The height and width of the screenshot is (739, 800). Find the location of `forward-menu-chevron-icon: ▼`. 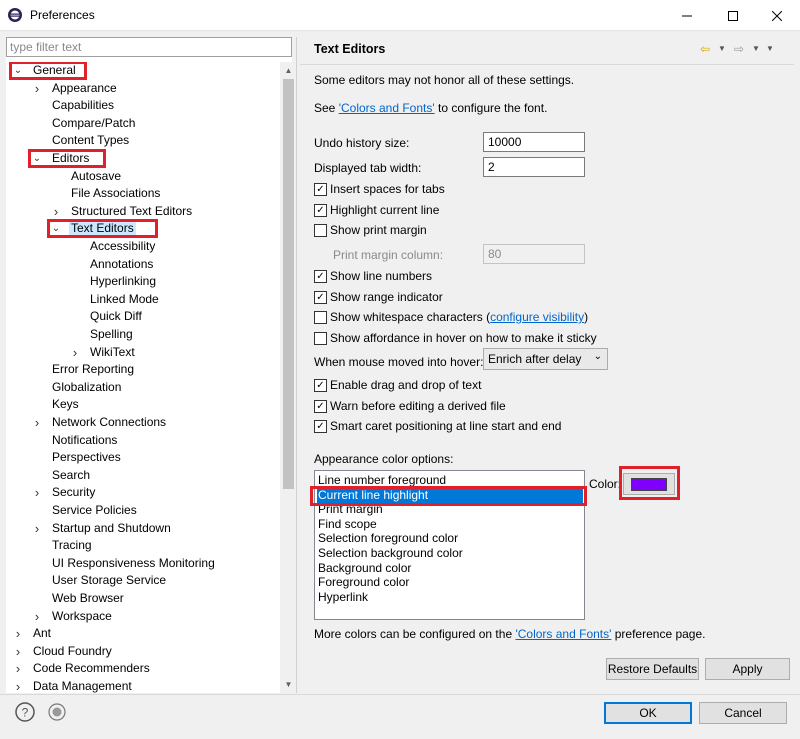

forward-menu-chevron-icon: ▼ is located at coordinates (756, 49).